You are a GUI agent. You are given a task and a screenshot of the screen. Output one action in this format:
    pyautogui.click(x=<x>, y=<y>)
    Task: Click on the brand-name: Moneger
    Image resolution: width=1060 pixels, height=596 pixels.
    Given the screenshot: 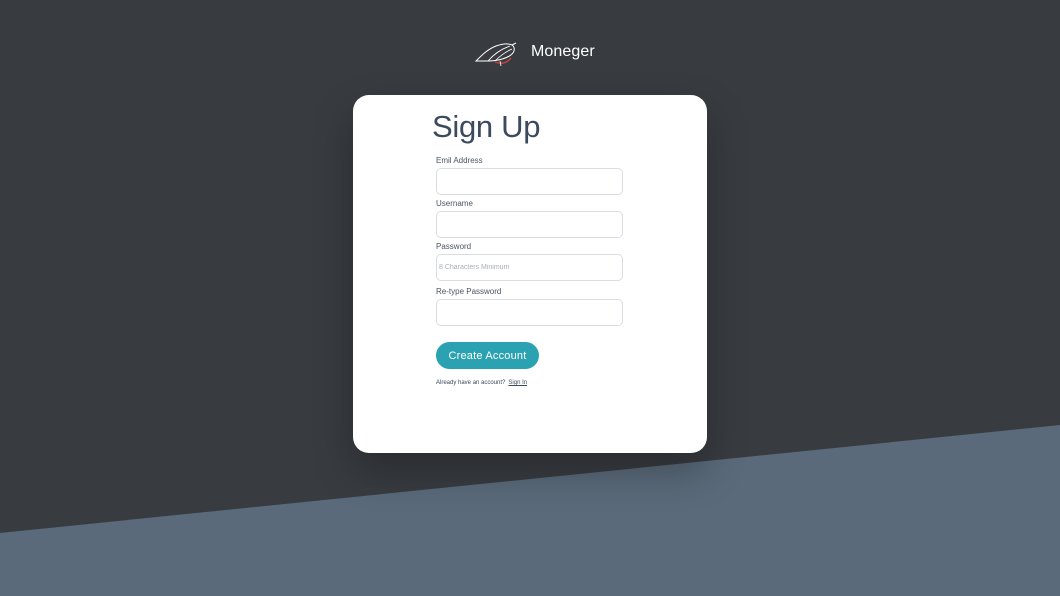 What is the action you would take?
    pyautogui.click(x=563, y=51)
    